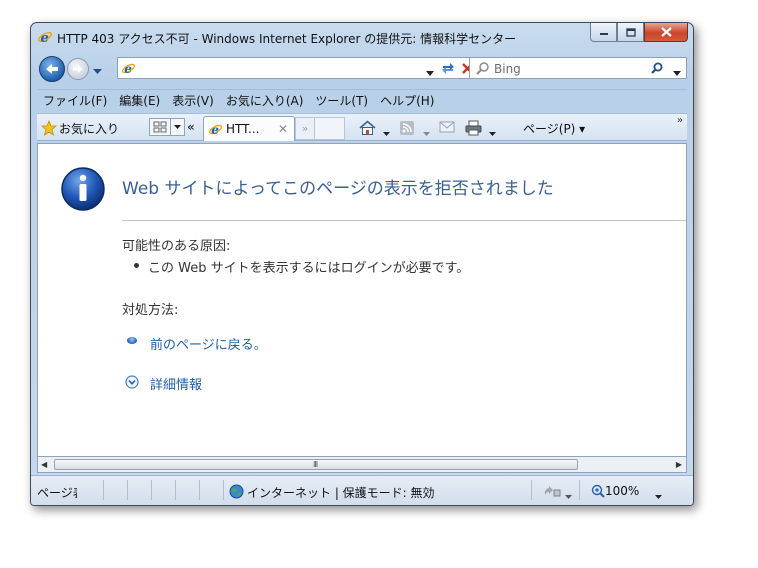  Describe the element at coordinates (49, 129) in the screenshot. I see `favorites-star-icon` at that location.